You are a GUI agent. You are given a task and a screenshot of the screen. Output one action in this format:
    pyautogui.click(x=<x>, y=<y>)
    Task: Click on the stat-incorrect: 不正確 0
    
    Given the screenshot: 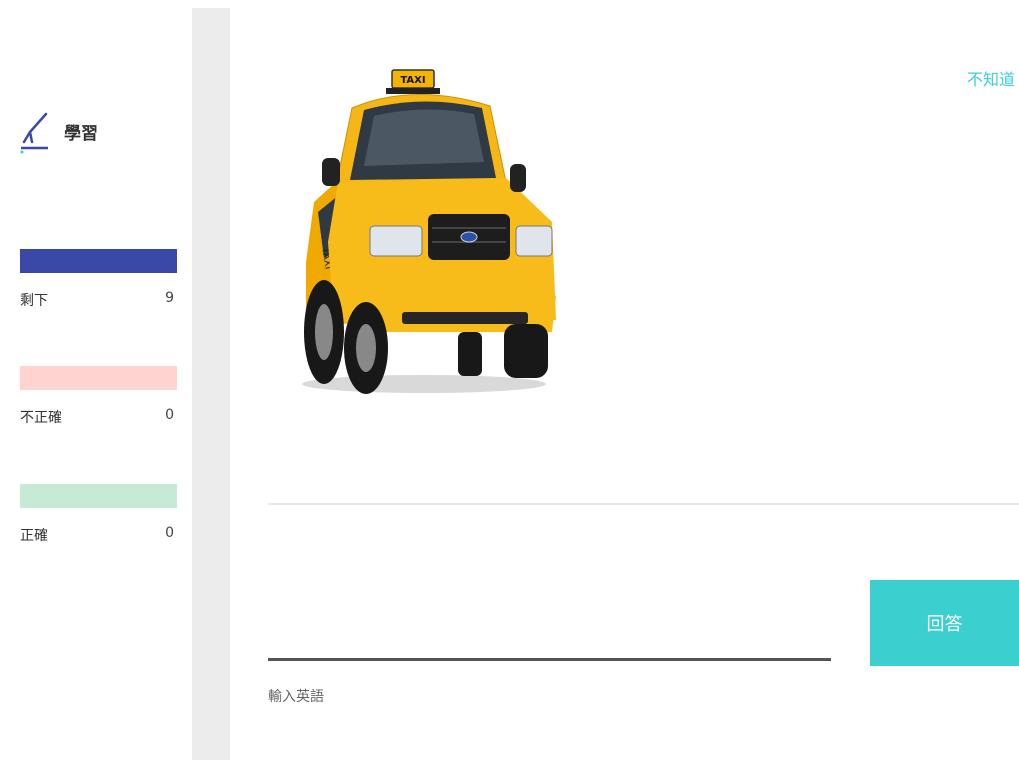 What is the action you would take?
    pyautogui.click(x=98, y=396)
    